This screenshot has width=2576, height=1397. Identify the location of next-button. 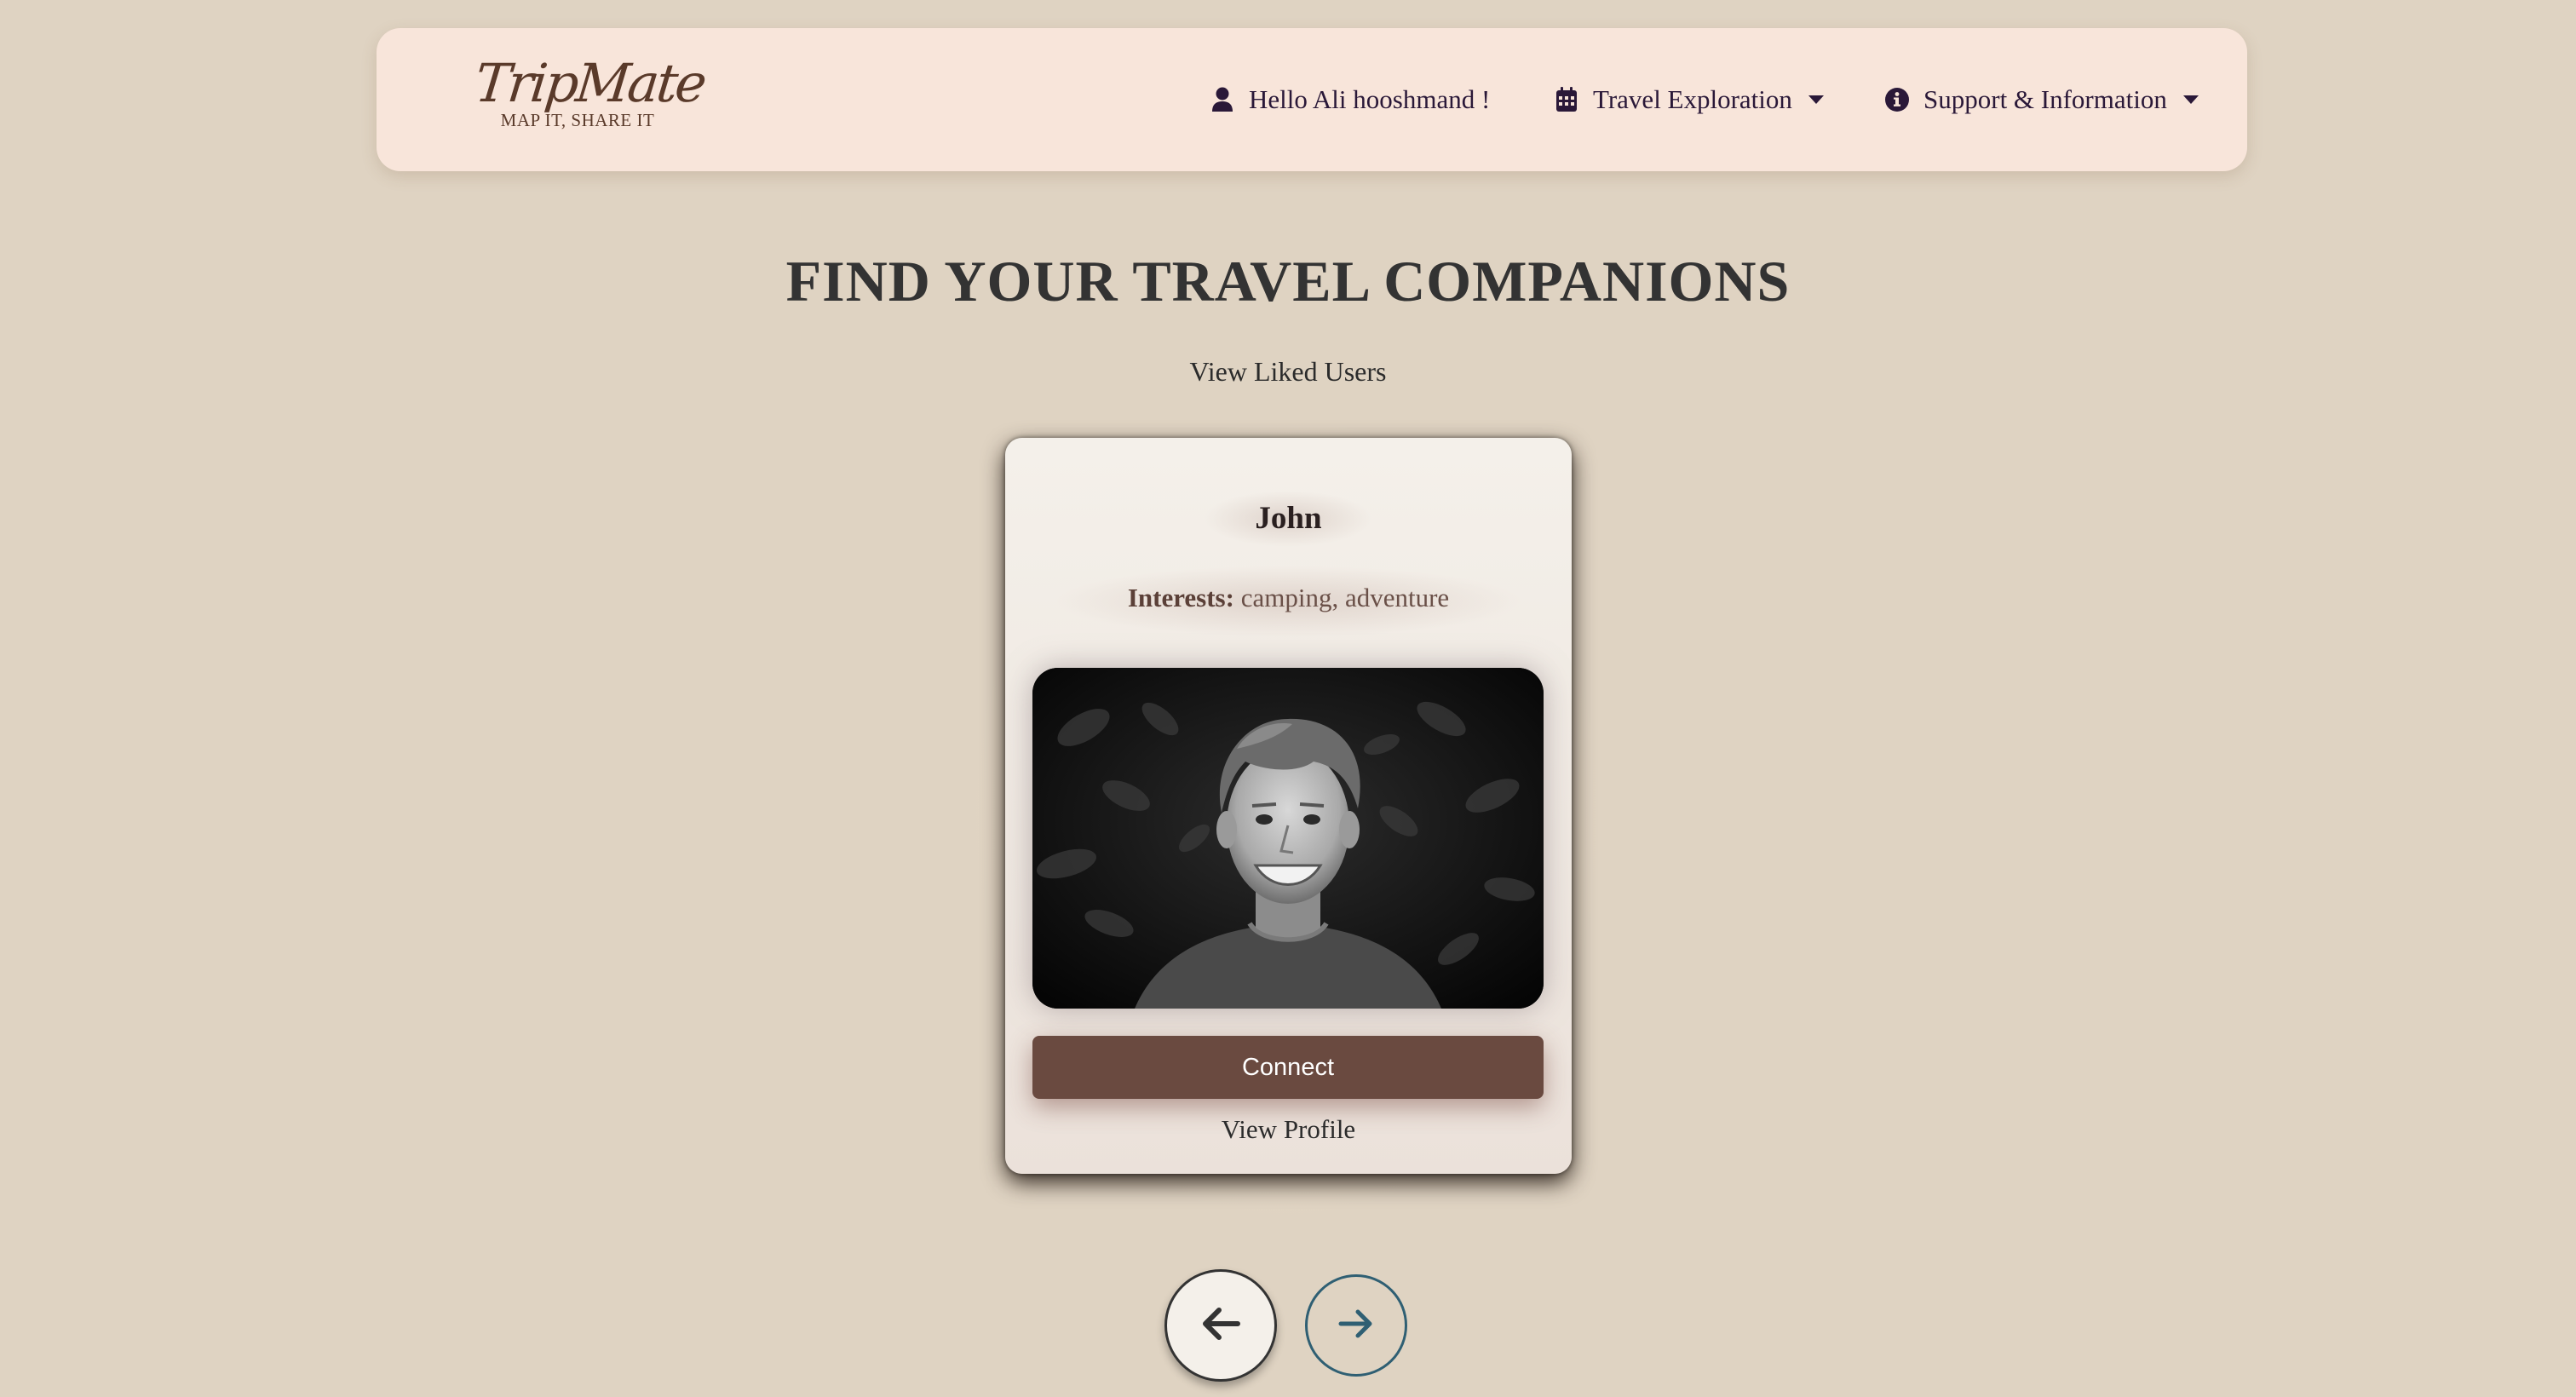
(1356, 1325).